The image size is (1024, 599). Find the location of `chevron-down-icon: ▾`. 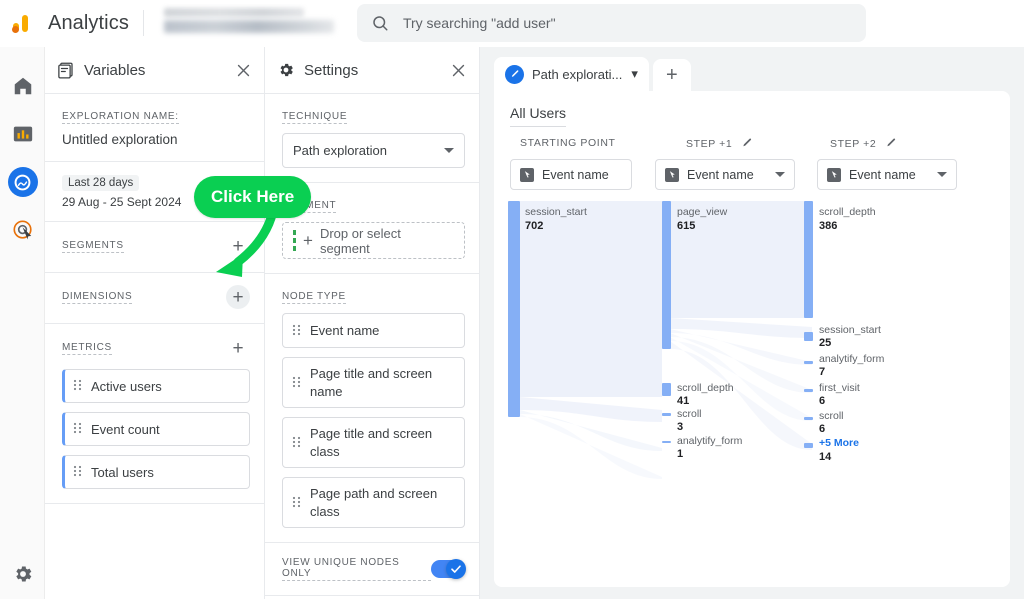

chevron-down-icon: ▾ is located at coordinates (634, 74).